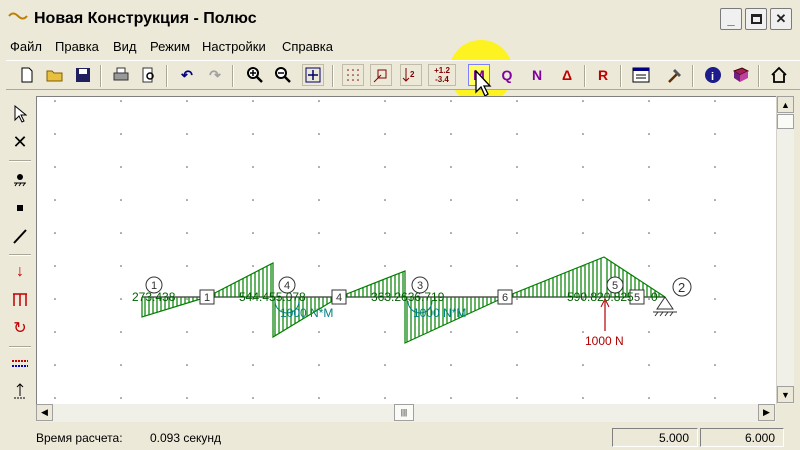 The width and height of the screenshot is (800, 450). What do you see at coordinates (307, 46) in the screenshot?
I see `menu-help: Справка` at bounding box center [307, 46].